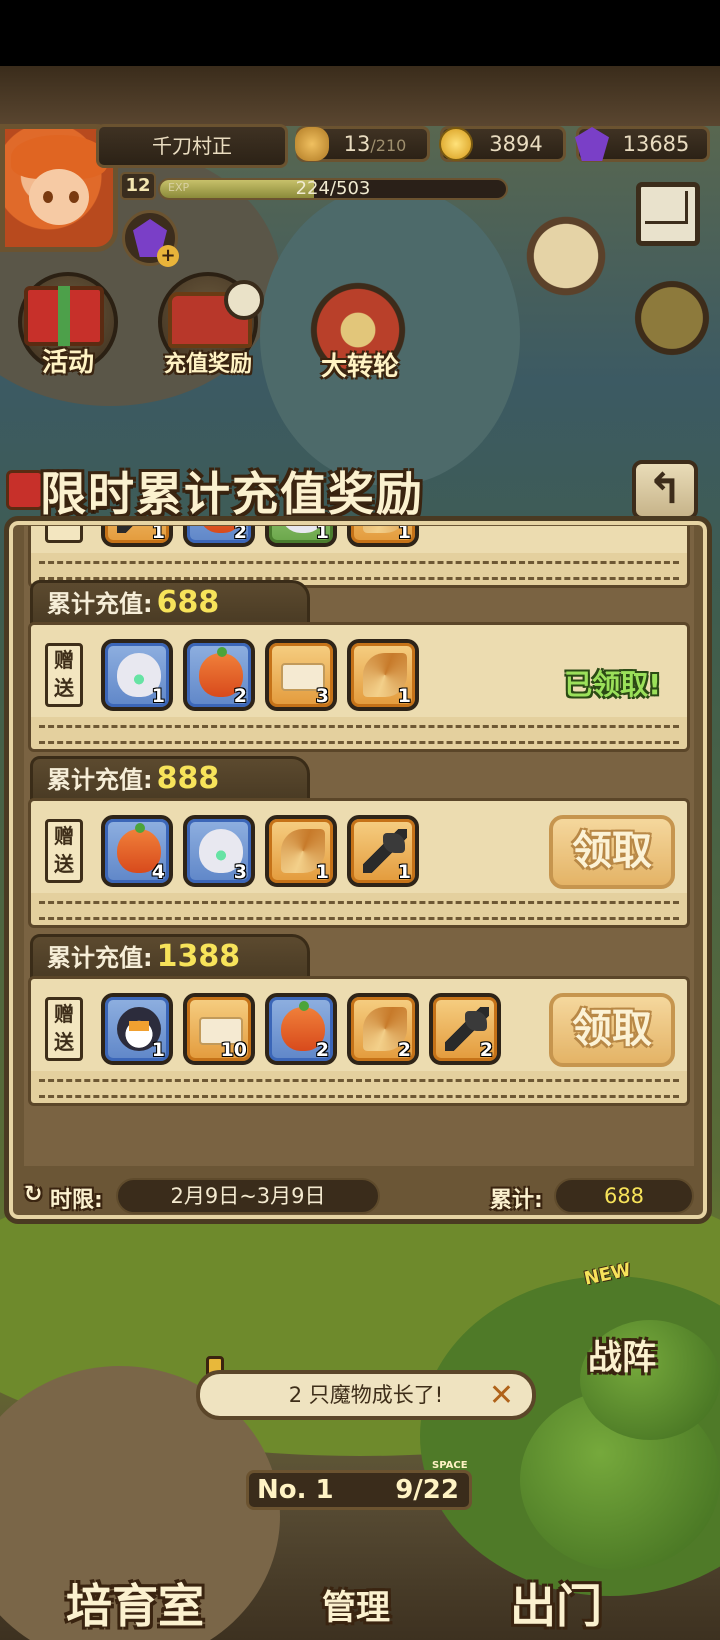  What do you see at coordinates (622, 1354) in the screenshot?
I see `battle-formation-button: 战阵` at bounding box center [622, 1354].